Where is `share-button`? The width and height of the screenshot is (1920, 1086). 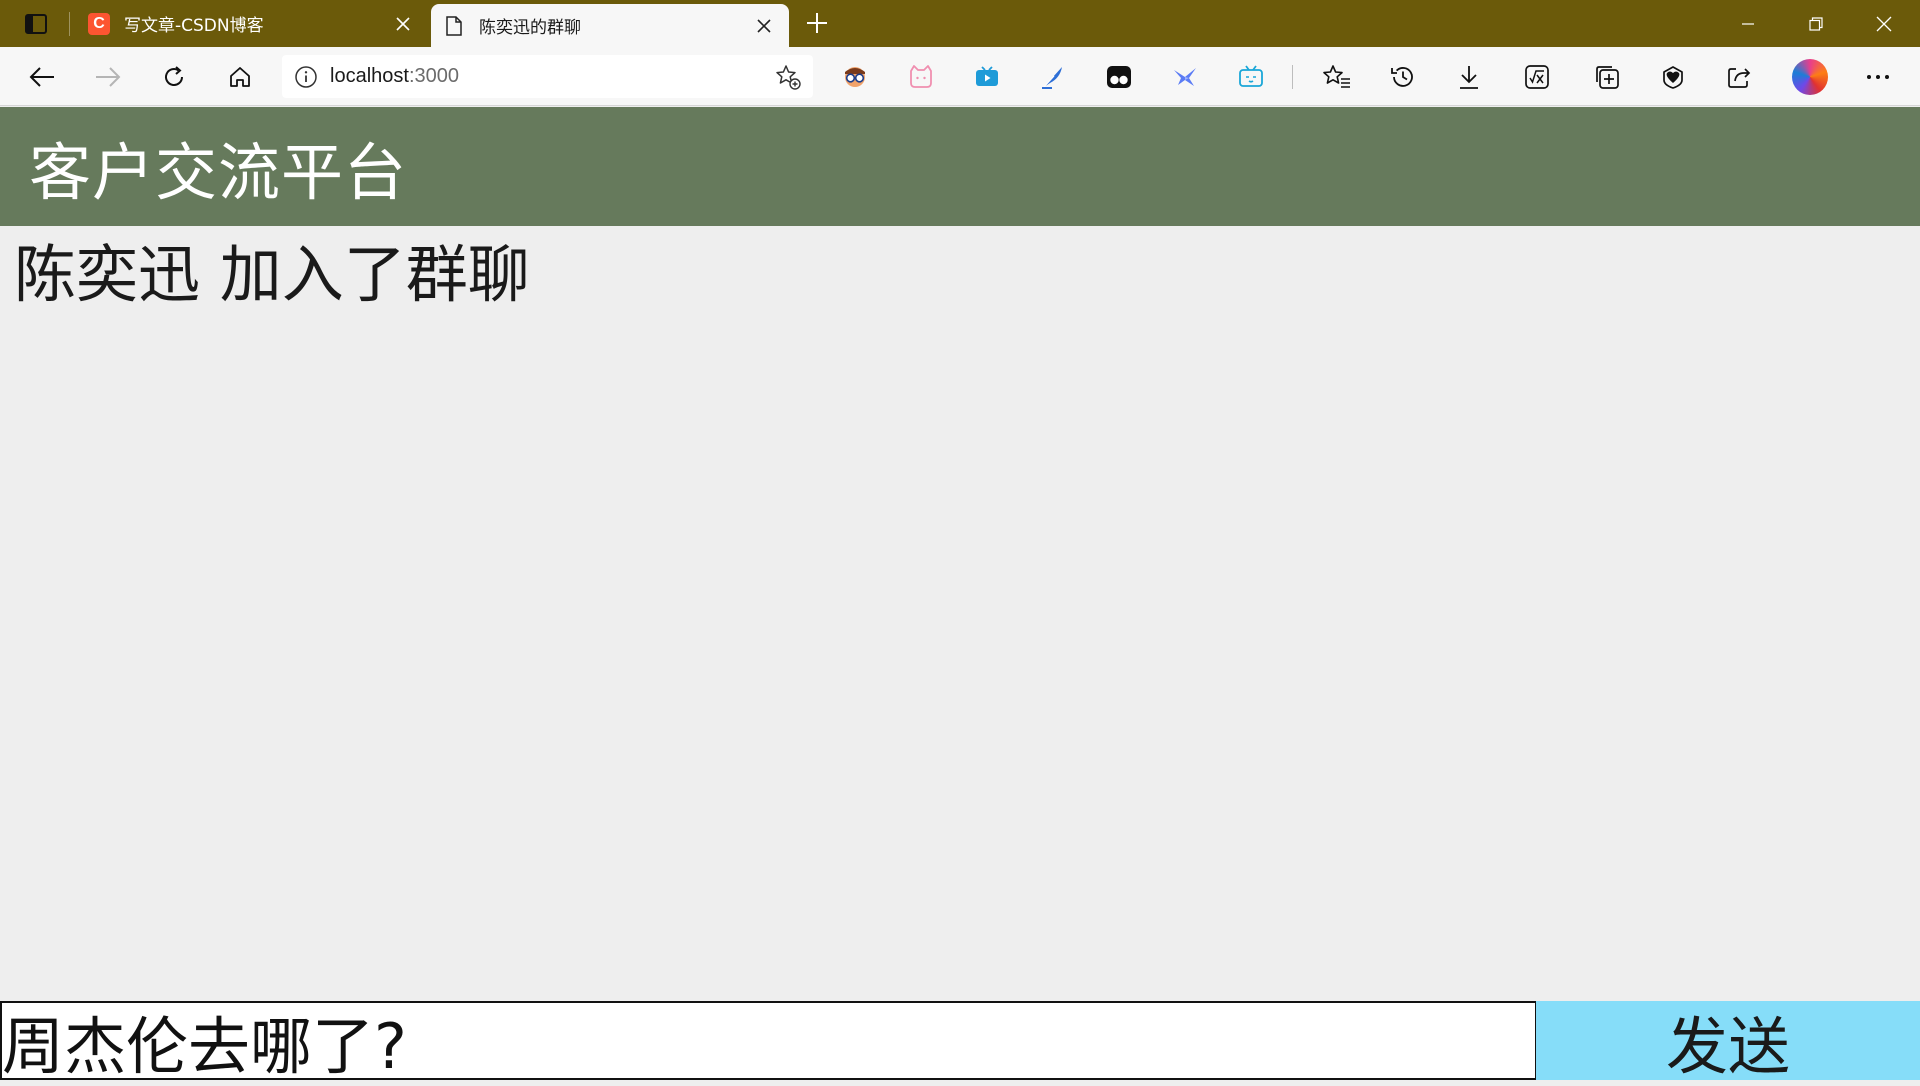 share-button is located at coordinates (1739, 77).